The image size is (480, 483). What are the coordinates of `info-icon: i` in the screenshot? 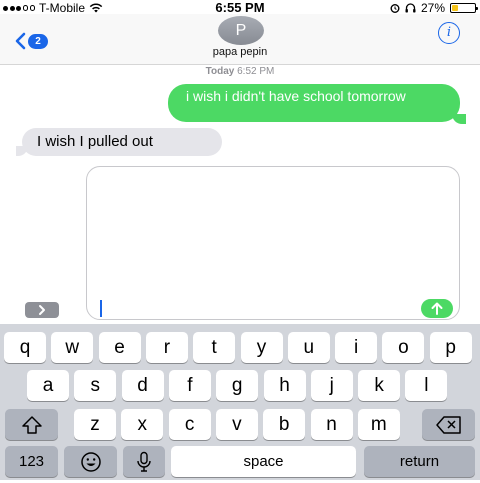 It's located at (449, 32).